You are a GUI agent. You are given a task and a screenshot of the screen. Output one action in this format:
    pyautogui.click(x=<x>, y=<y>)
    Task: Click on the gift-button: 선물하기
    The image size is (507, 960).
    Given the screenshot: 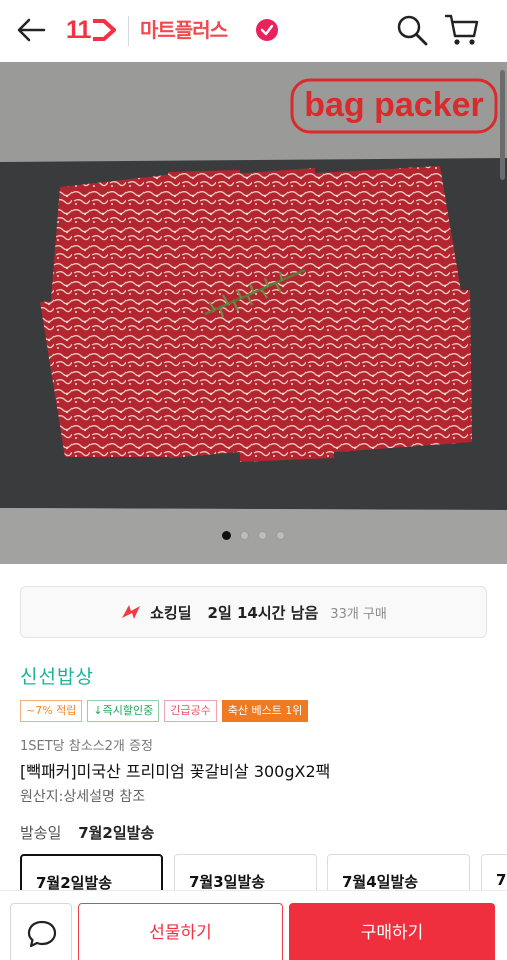 What is the action you would take?
    pyautogui.click(x=180, y=931)
    